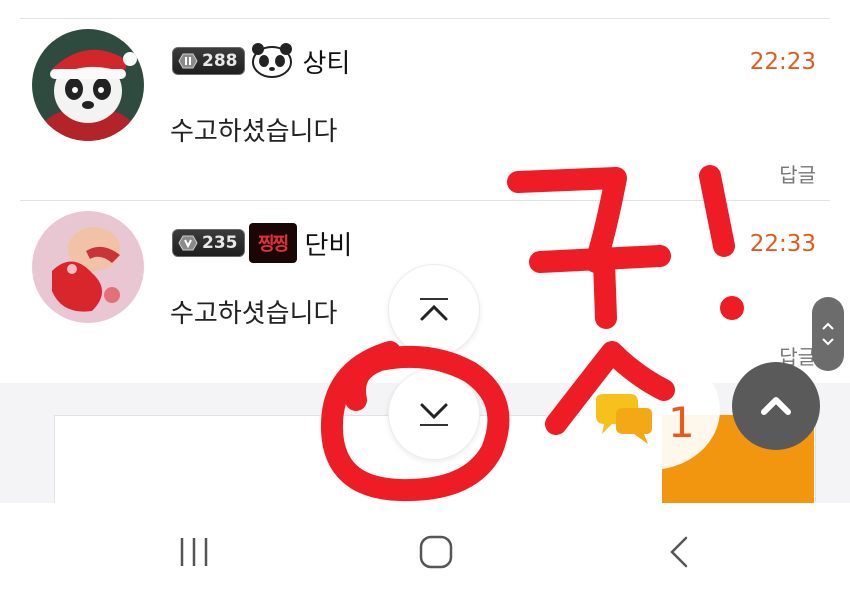  What do you see at coordinates (624, 419) in the screenshot?
I see `chat-bubbles-icon` at bounding box center [624, 419].